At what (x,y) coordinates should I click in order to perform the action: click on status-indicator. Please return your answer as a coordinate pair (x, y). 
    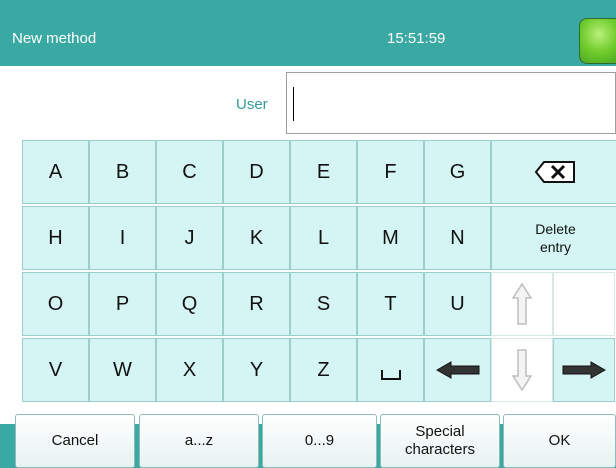
    Looking at the image, I should click on (597, 41).